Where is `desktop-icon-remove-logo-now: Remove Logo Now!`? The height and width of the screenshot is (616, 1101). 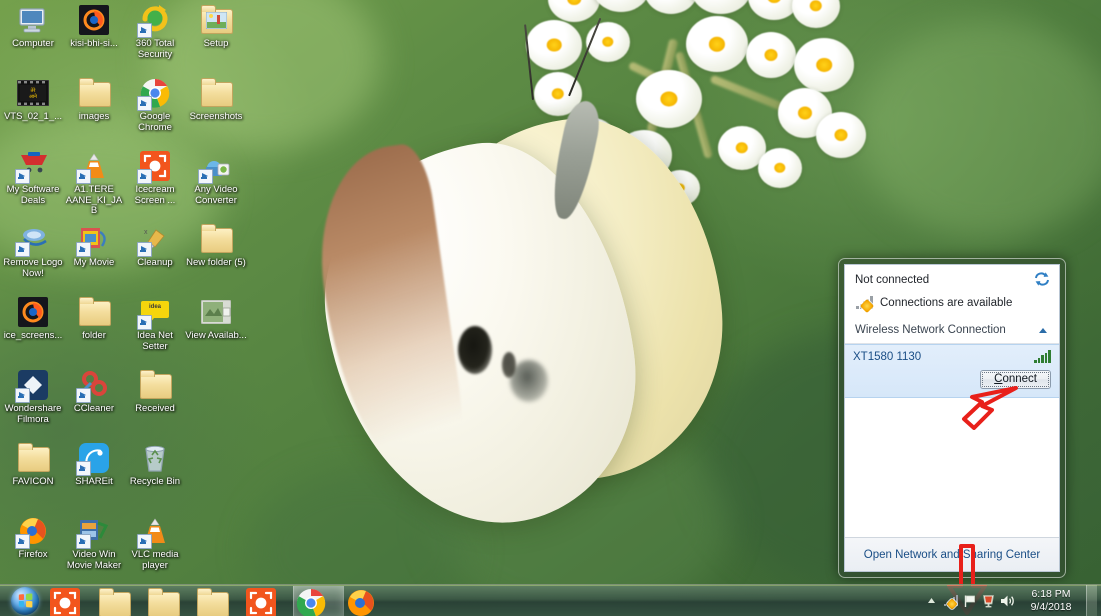
desktop-icon-remove-logo-now: Remove Logo Now! is located at coordinates (33, 250).